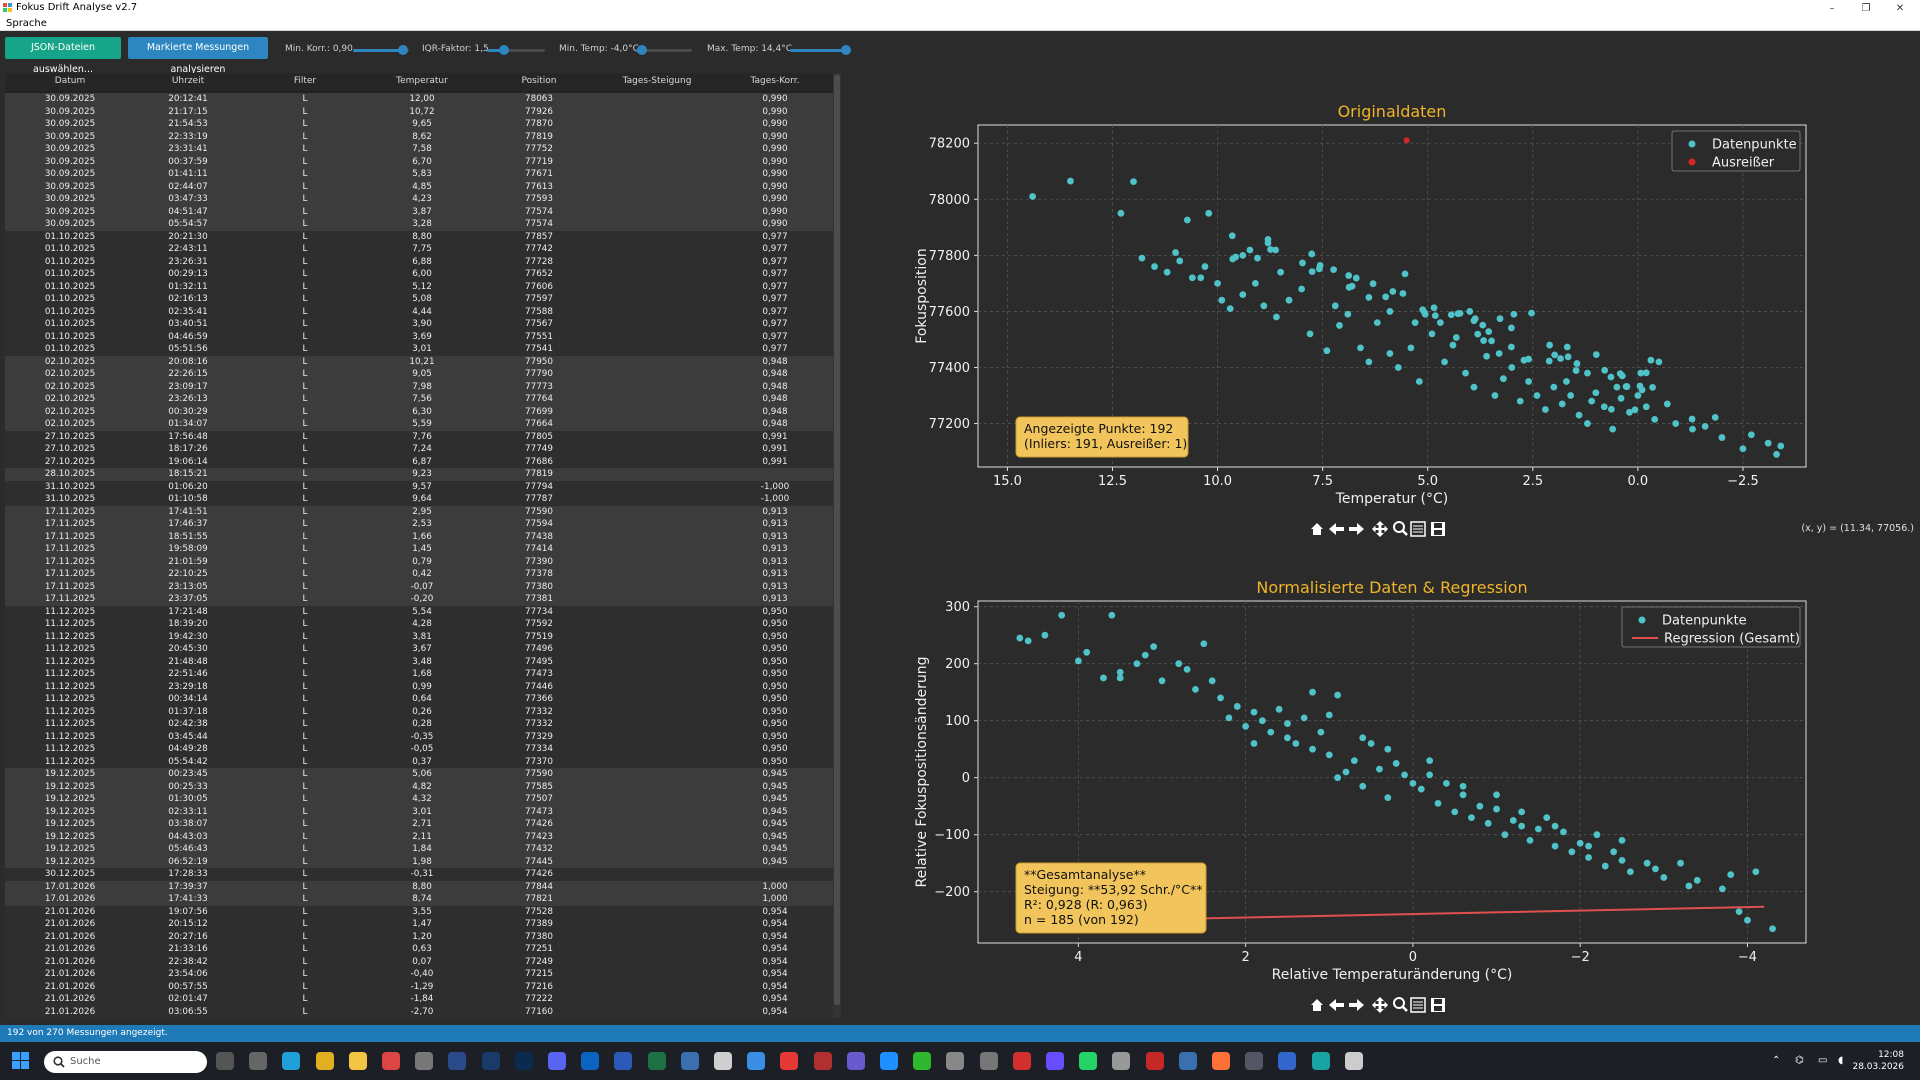 The image size is (1920, 1080). Describe the element at coordinates (419, 749) in the screenshot. I see `table-row: 11.12.2025 04:49:28 L -0,05 77334 0,950` at that location.